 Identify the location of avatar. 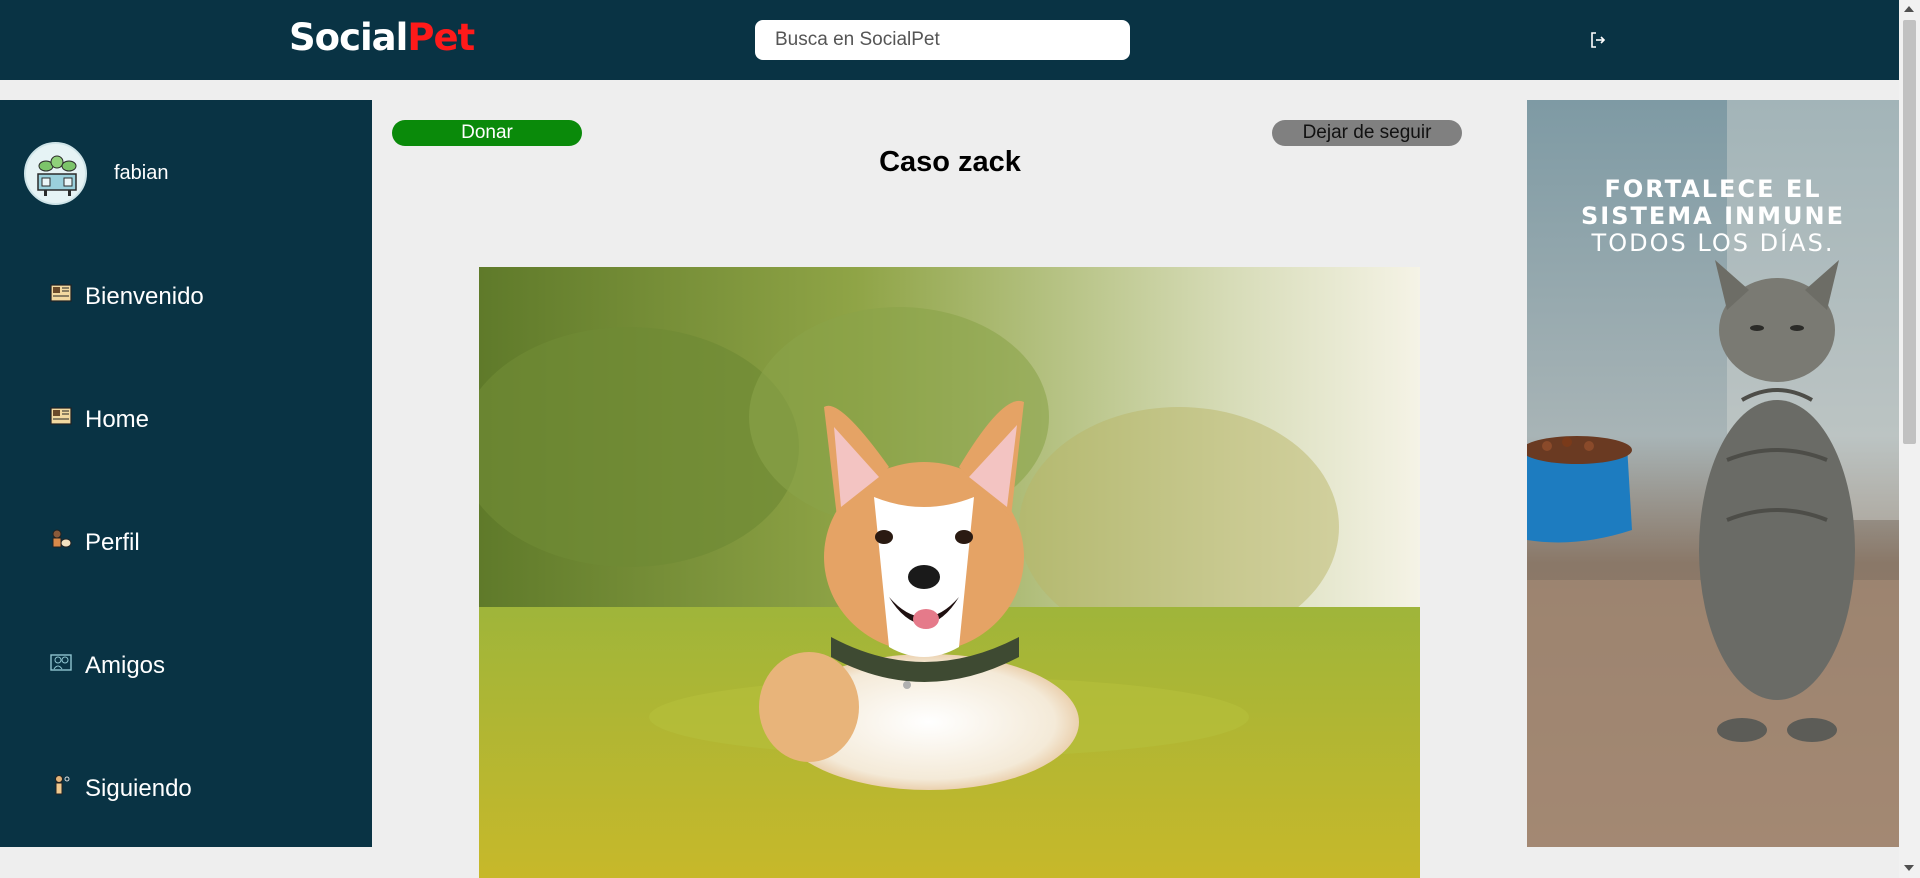
(55, 173).